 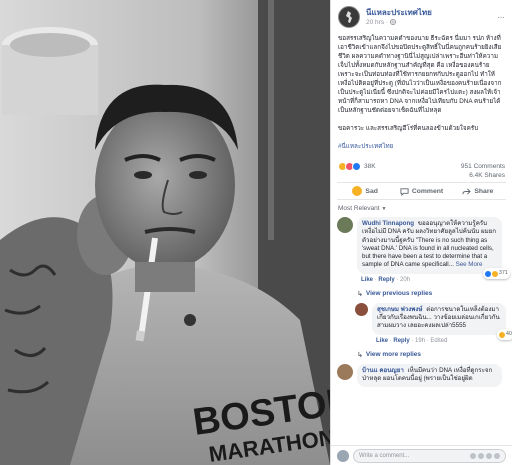 I want to click on sticker-icon, so click(x=497, y=455).